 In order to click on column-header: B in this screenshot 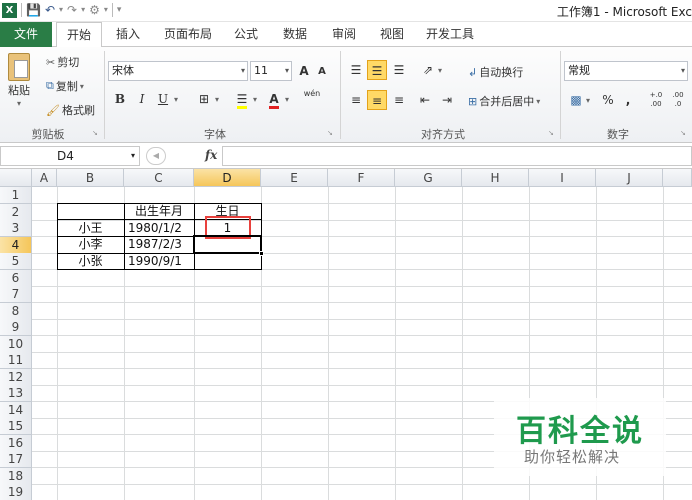, I will do `click(90, 178)`.